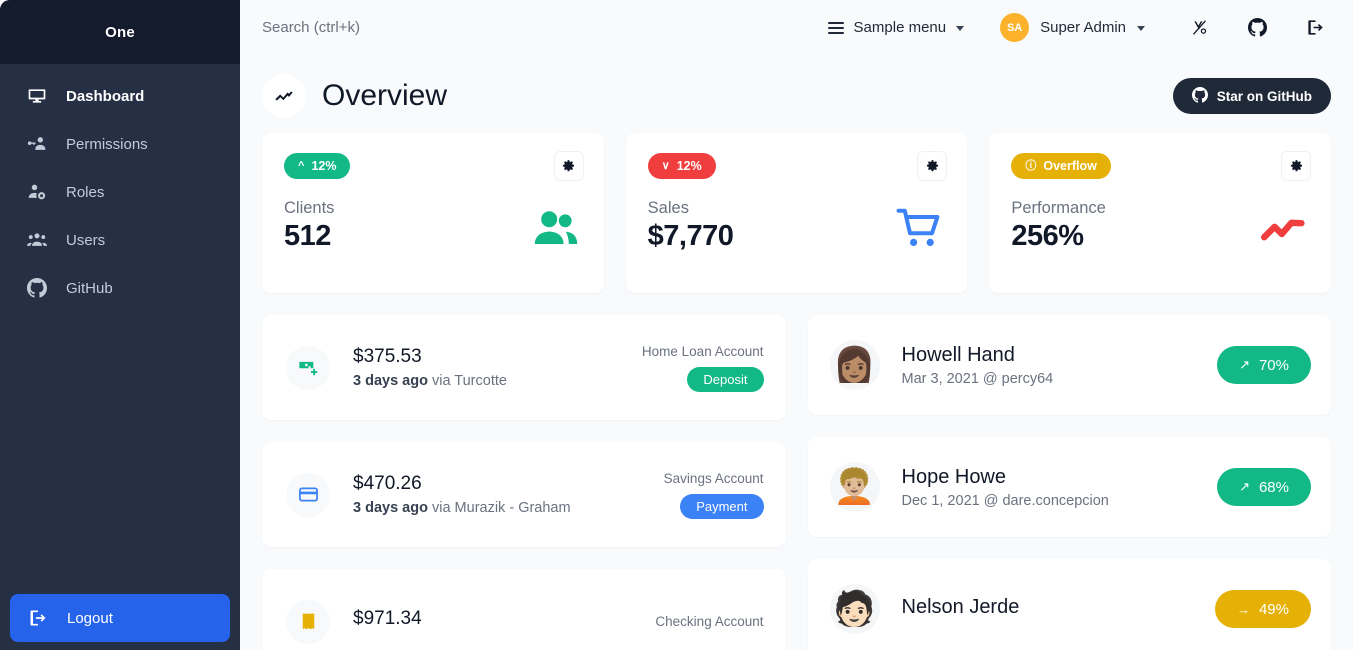 This screenshot has height=650, width=1353. What do you see at coordinates (308, 621) in the screenshot?
I see `receipt-icon` at bounding box center [308, 621].